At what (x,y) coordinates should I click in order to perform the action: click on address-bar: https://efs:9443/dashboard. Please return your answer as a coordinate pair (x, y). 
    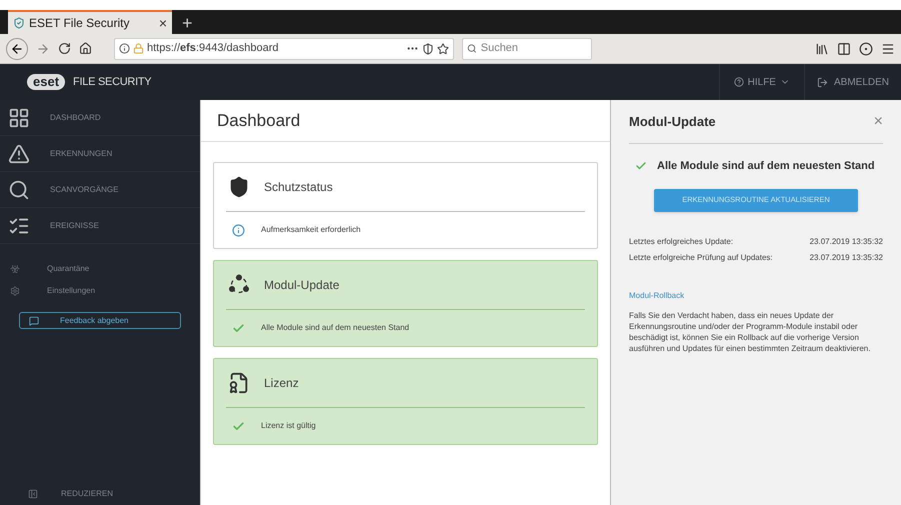
    Looking at the image, I should click on (284, 49).